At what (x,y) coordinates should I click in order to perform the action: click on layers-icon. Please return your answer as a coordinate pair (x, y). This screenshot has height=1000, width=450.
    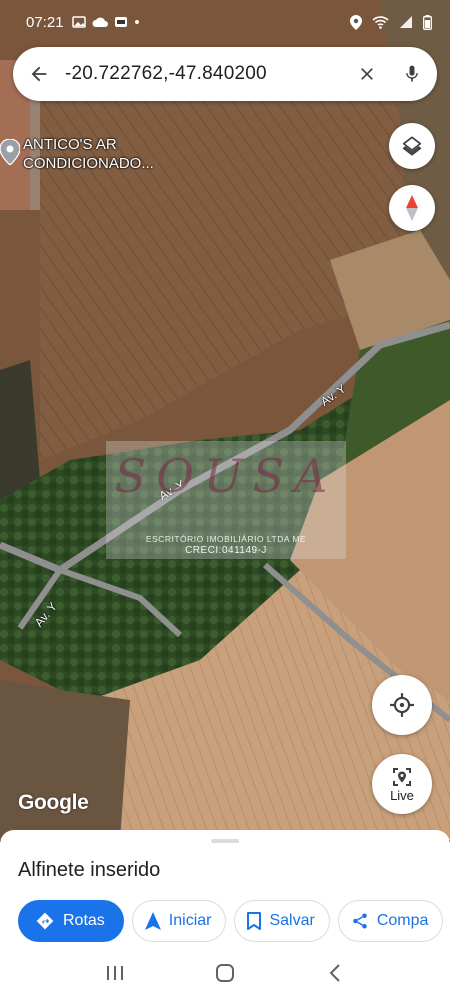
    Looking at the image, I should click on (412, 146).